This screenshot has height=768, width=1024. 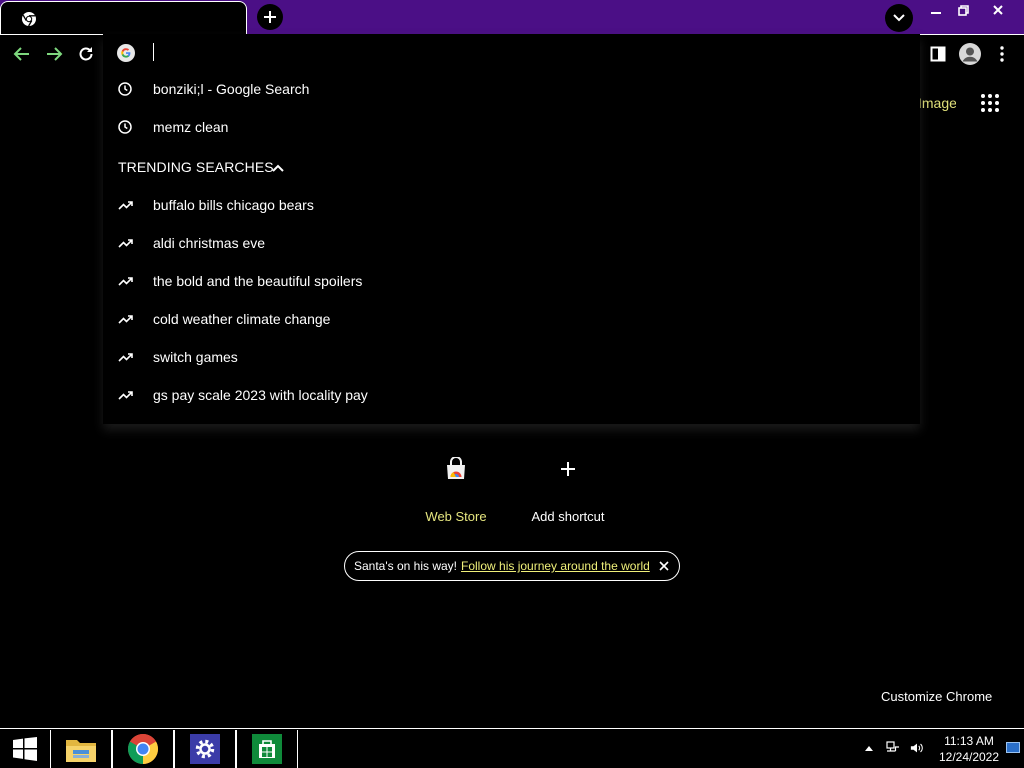 I want to click on store-icon, so click(x=267, y=749).